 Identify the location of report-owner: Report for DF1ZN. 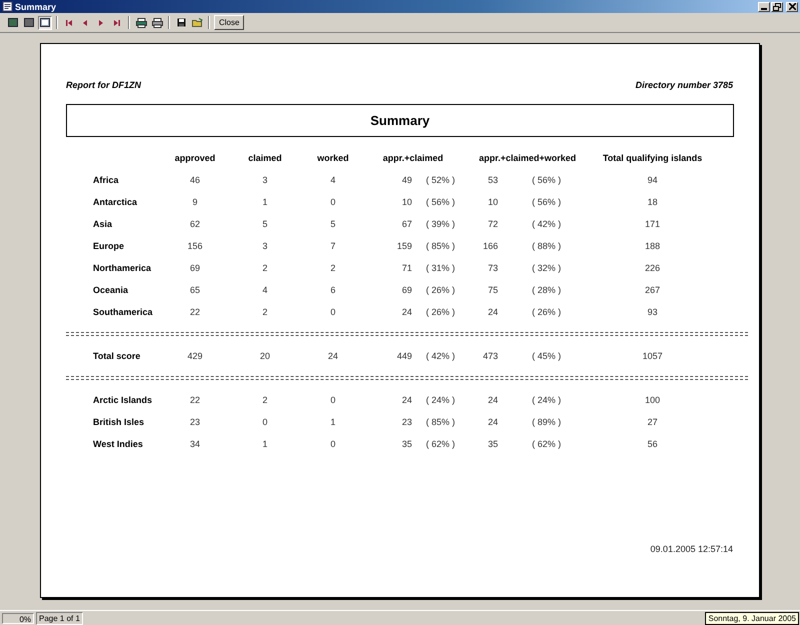
(103, 85).